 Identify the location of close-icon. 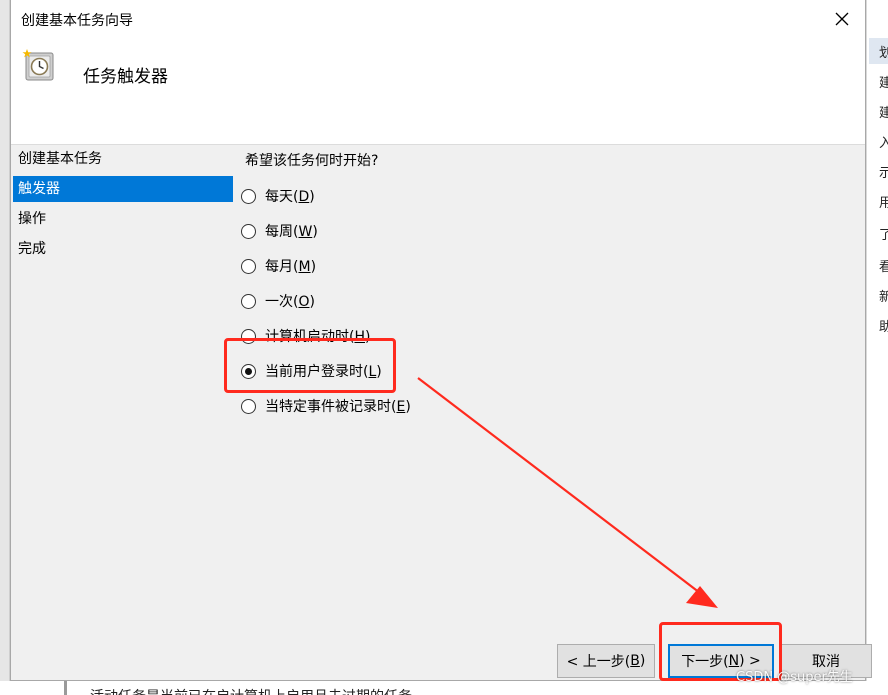
(842, 19).